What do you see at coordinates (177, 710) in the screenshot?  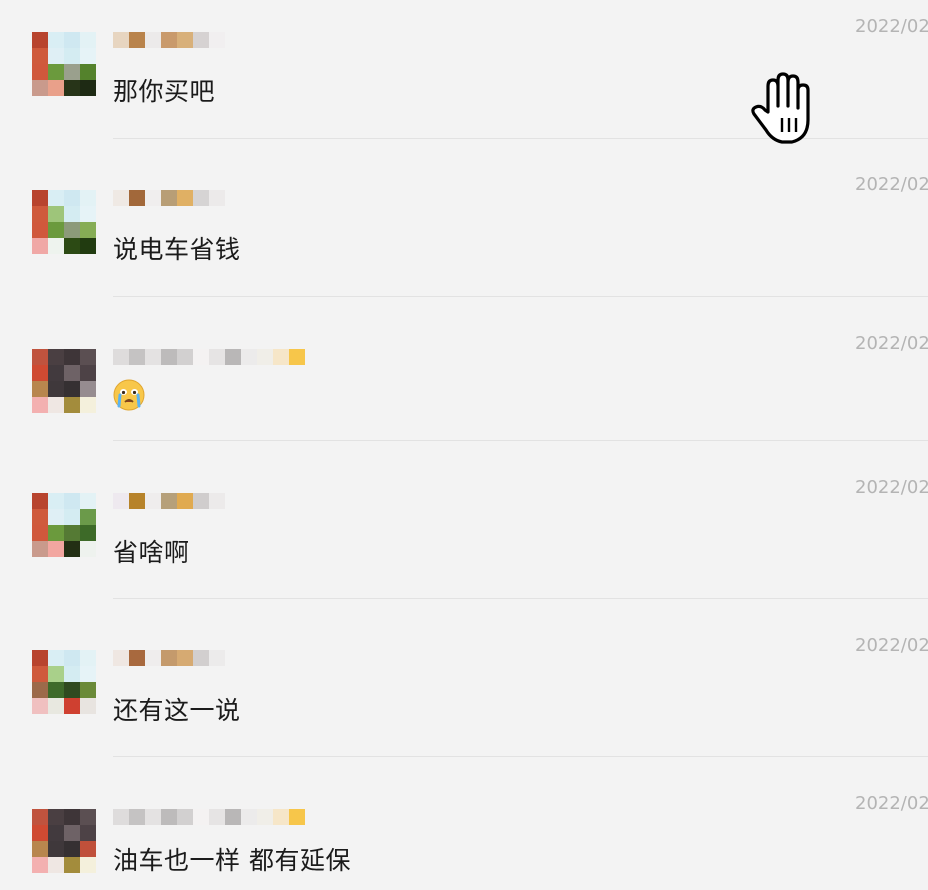 I see `comment-text: 还有这一说` at bounding box center [177, 710].